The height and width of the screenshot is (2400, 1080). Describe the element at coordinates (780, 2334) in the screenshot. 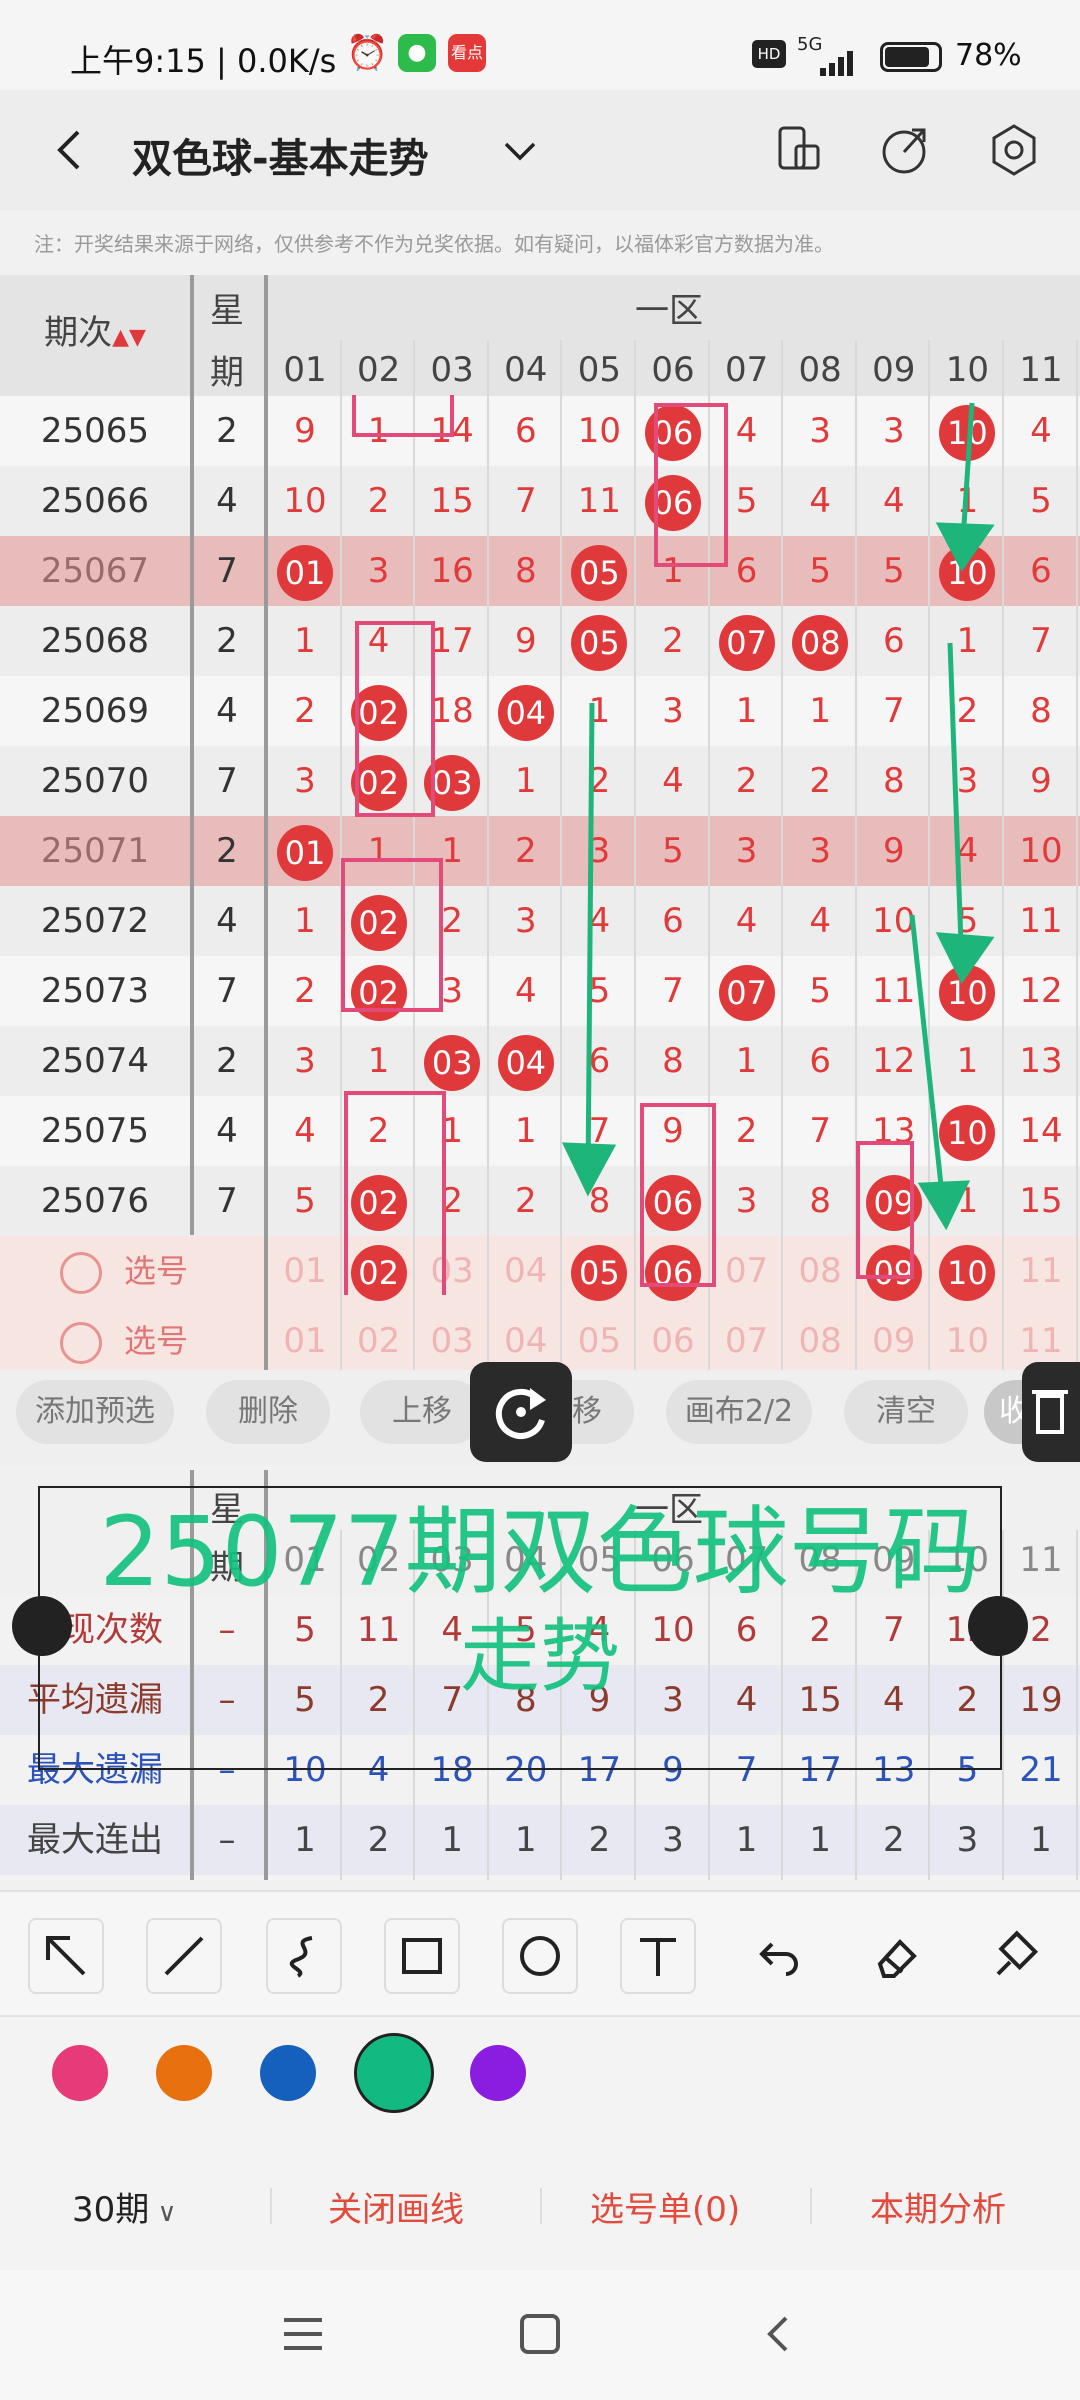

I see `back-icon` at that location.